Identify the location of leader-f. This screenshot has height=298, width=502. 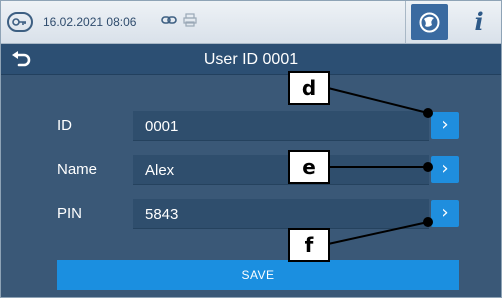
(380, 231).